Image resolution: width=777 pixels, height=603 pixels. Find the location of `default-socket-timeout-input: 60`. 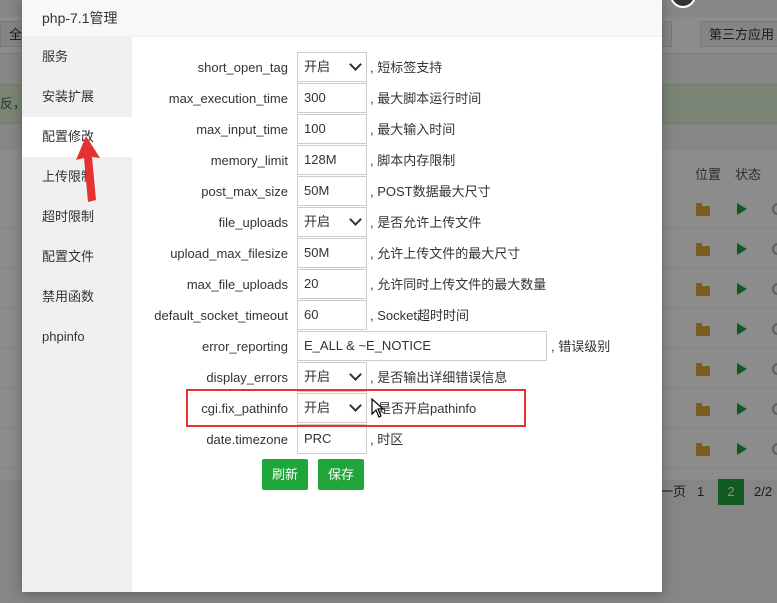

default-socket-timeout-input: 60 is located at coordinates (332, 315).